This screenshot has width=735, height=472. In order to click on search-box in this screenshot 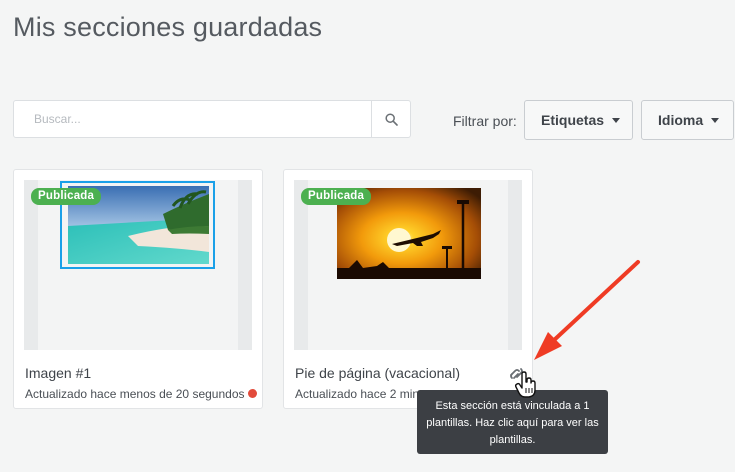, I will do `click(212, 119)`.